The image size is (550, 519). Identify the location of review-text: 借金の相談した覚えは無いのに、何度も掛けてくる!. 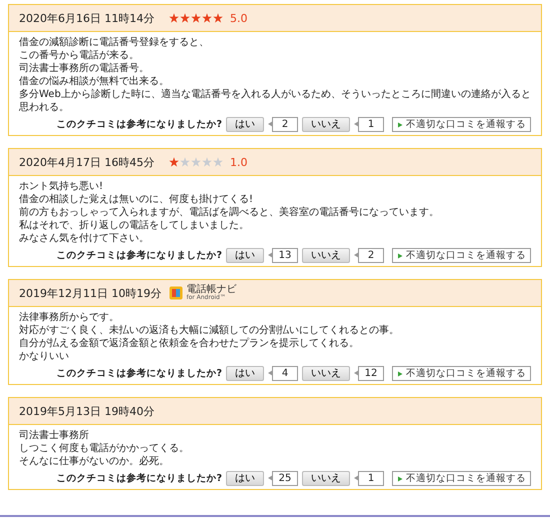
(136, 199).